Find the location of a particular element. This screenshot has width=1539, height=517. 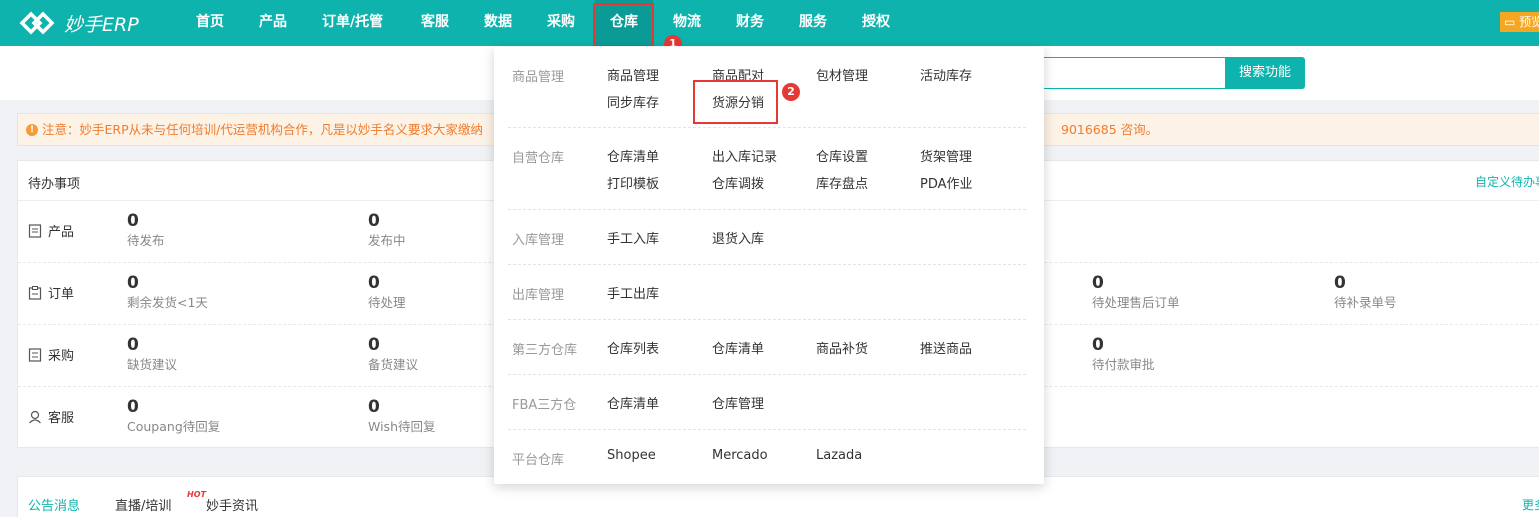

menu-item-product-mgmt: 商品管理 is located at coordinates (633, 74).